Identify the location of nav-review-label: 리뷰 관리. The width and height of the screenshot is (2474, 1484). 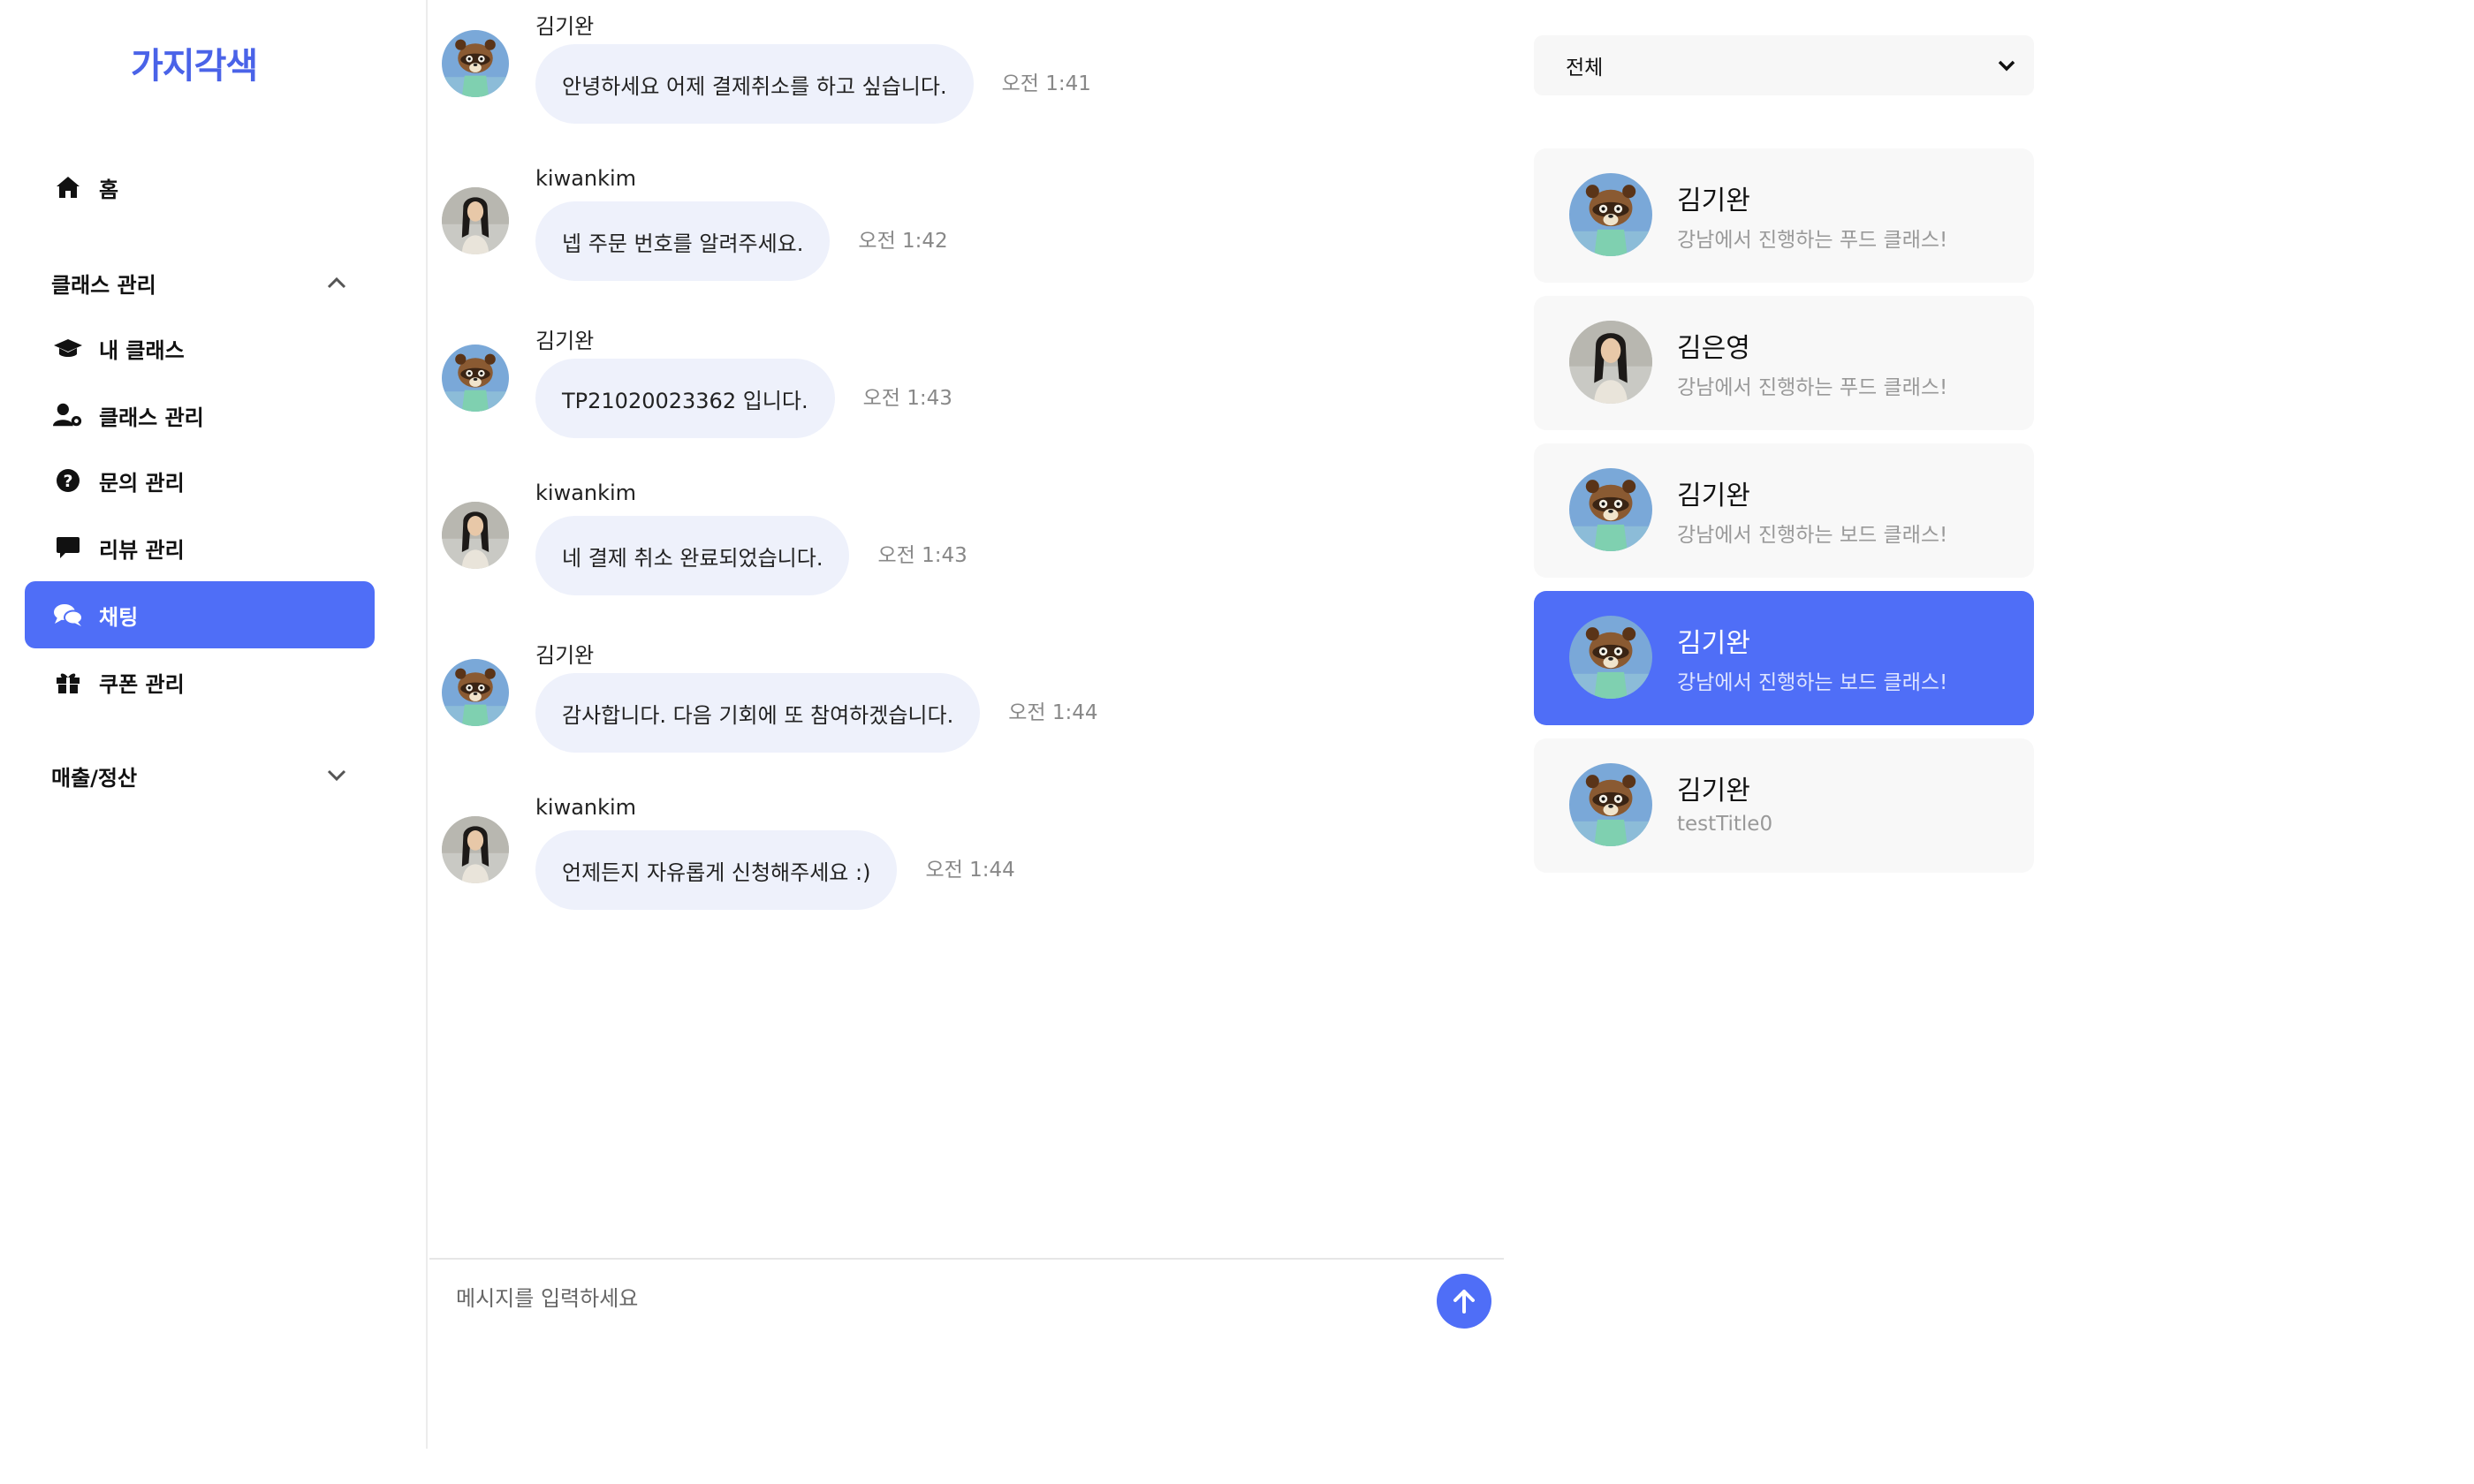
(142, 550).